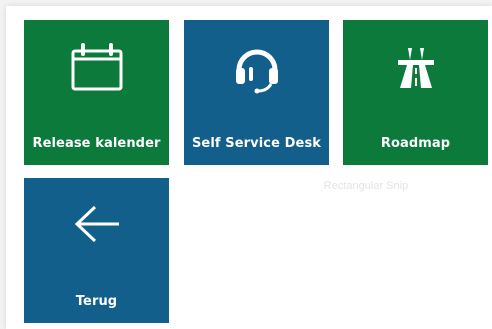 This screenshot has width=492, height=329. I want to click on release-kalender-tile: Release kalender, so click(96, 92).